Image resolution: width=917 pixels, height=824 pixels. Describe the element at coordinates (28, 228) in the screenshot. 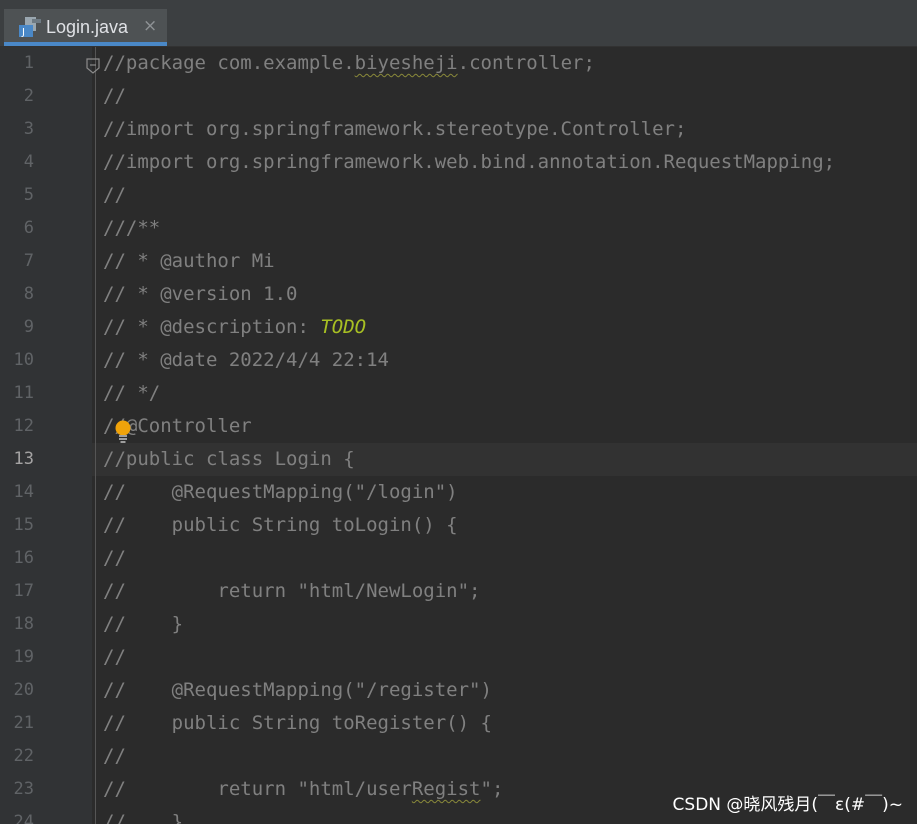

I see `line-number: 6` at that location.